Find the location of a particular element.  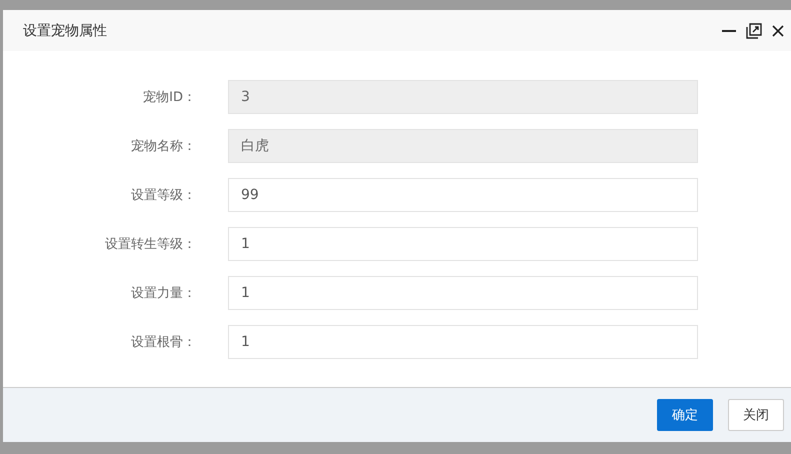

field-label: 设置力量： is located at coordinates (163, 293).